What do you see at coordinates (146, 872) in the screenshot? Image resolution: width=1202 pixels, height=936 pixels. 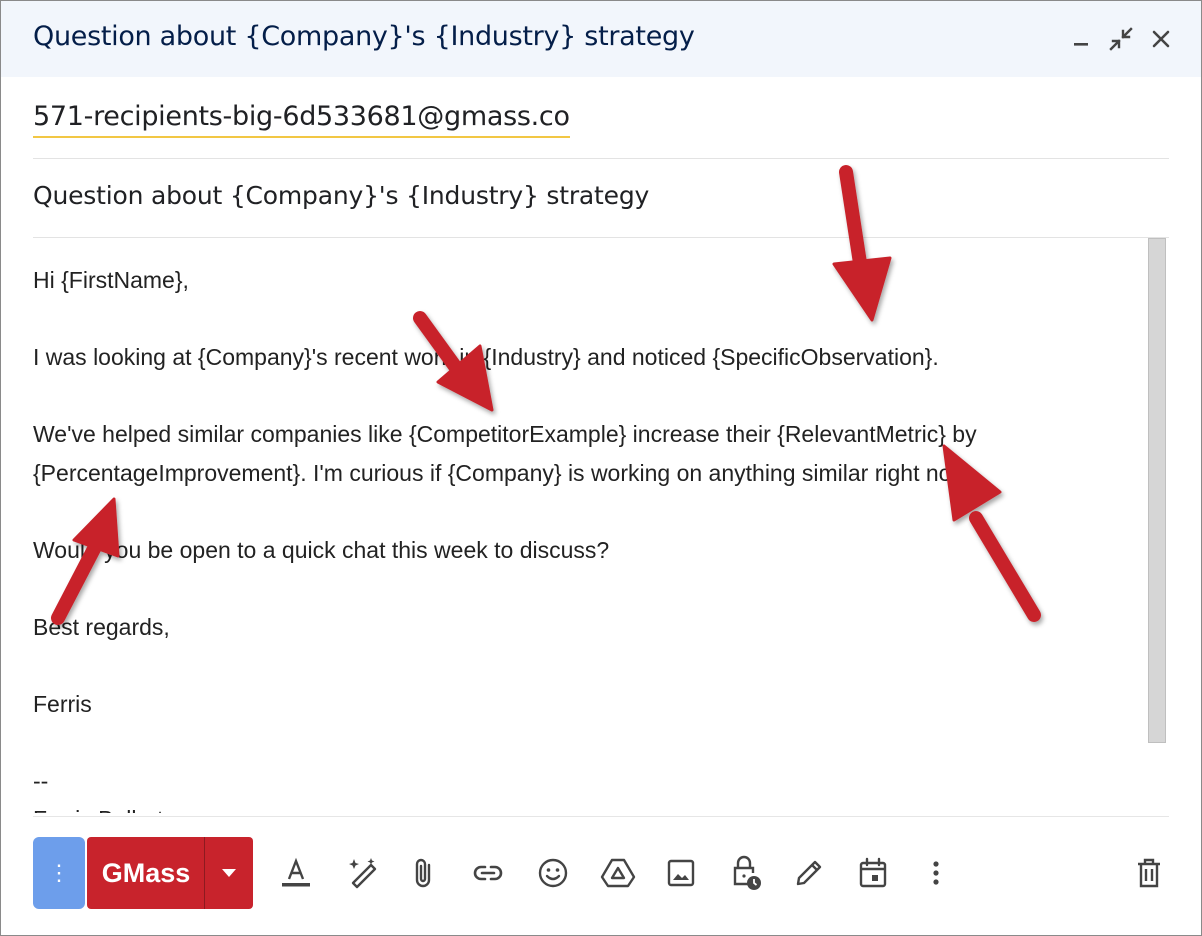 I see `gmass-label: GMass` at bounding box center [146, 872].